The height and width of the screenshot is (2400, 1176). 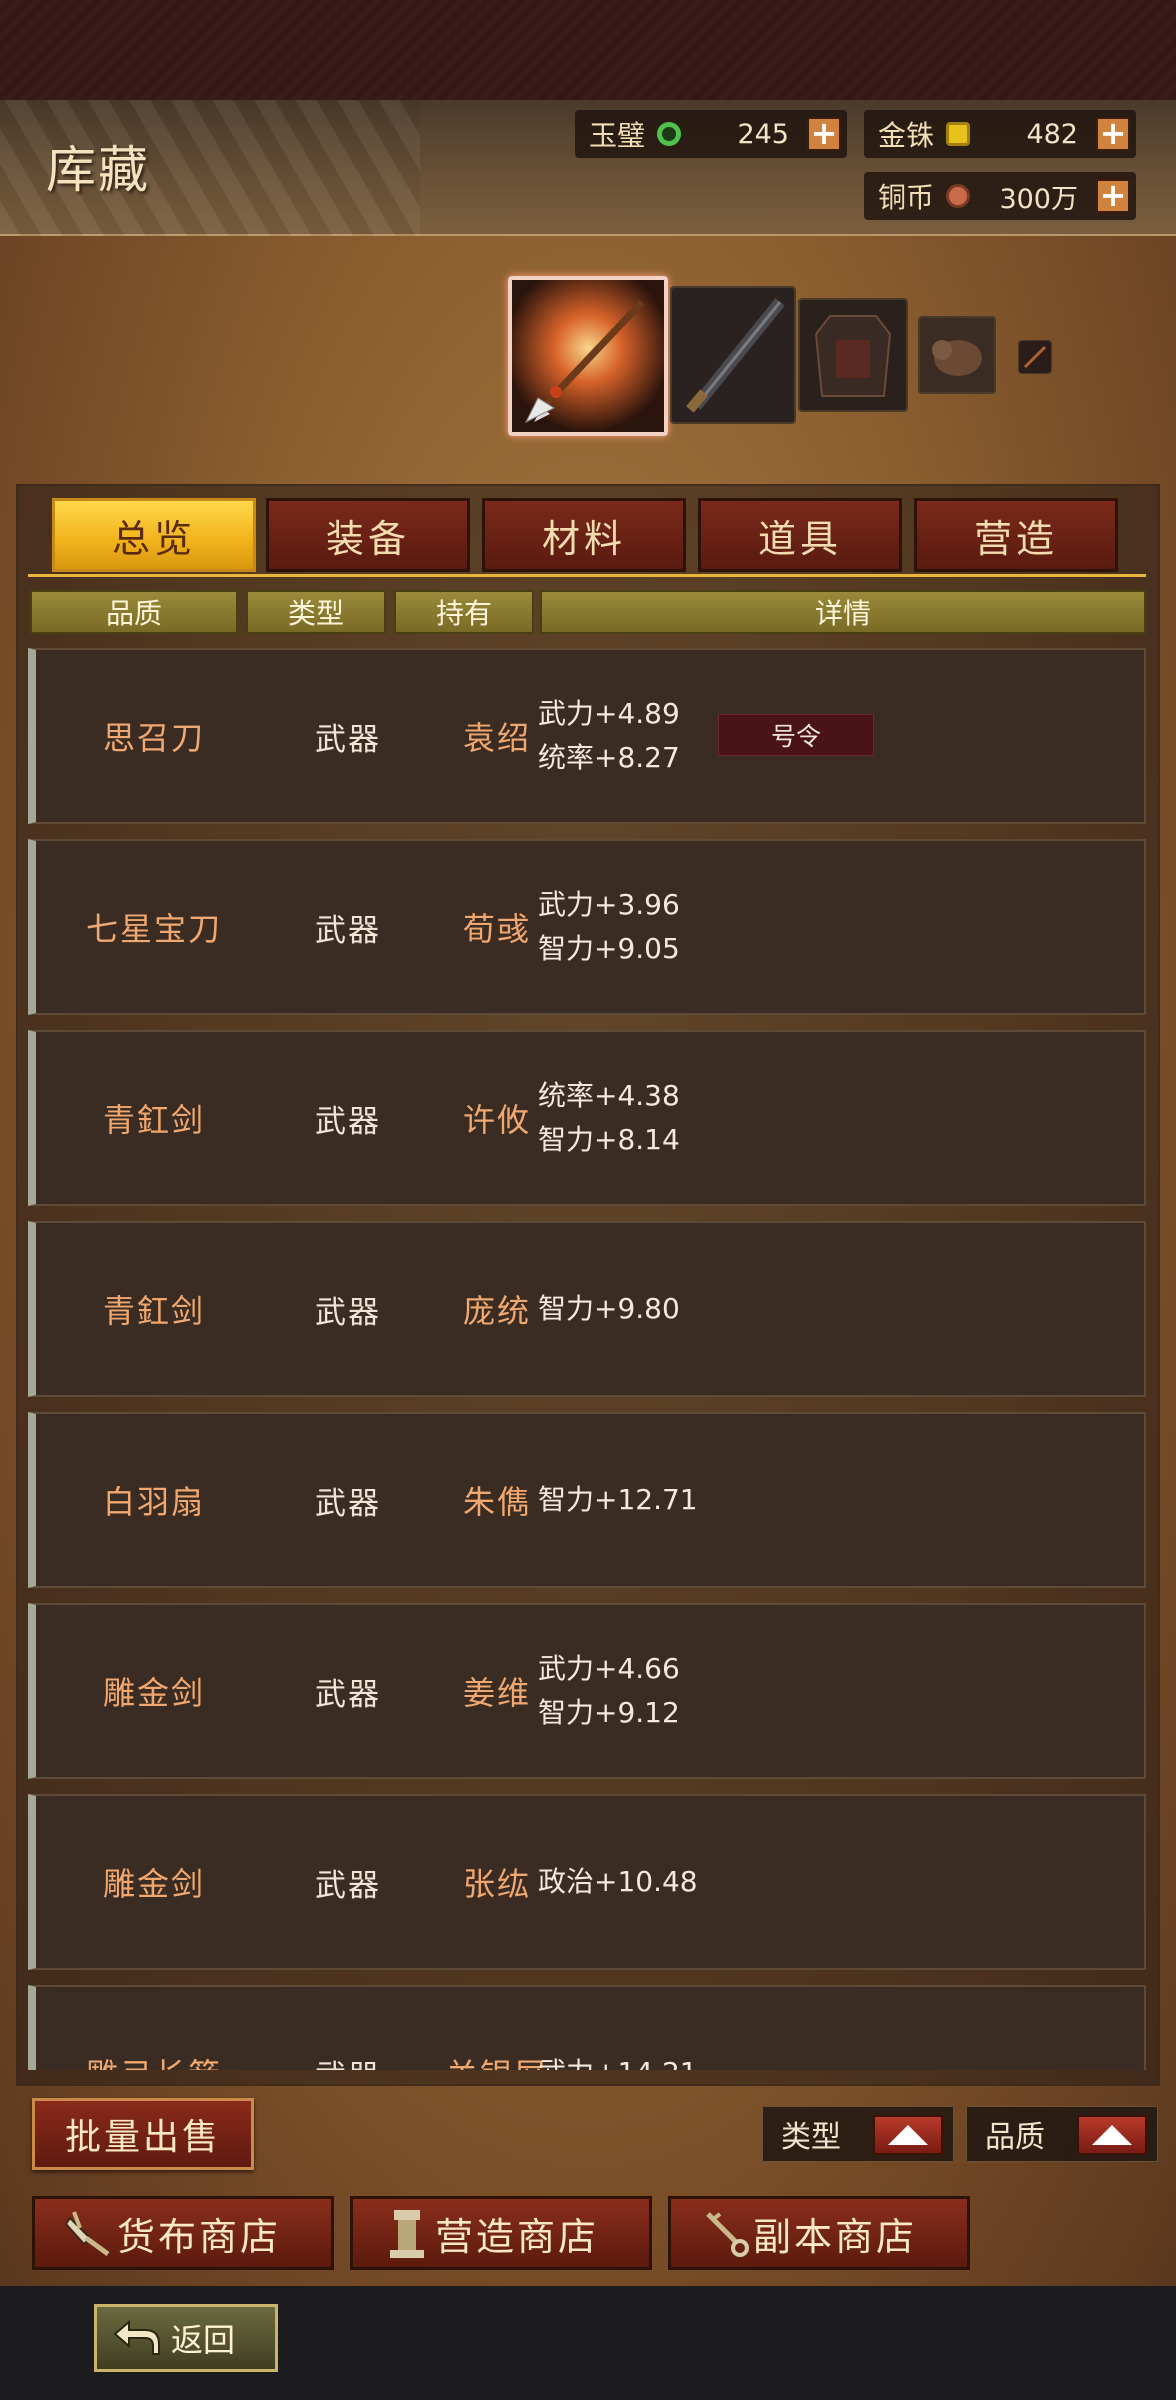 I want to click on item-stat: 智力+9.12, so click(x=609, y=1712).